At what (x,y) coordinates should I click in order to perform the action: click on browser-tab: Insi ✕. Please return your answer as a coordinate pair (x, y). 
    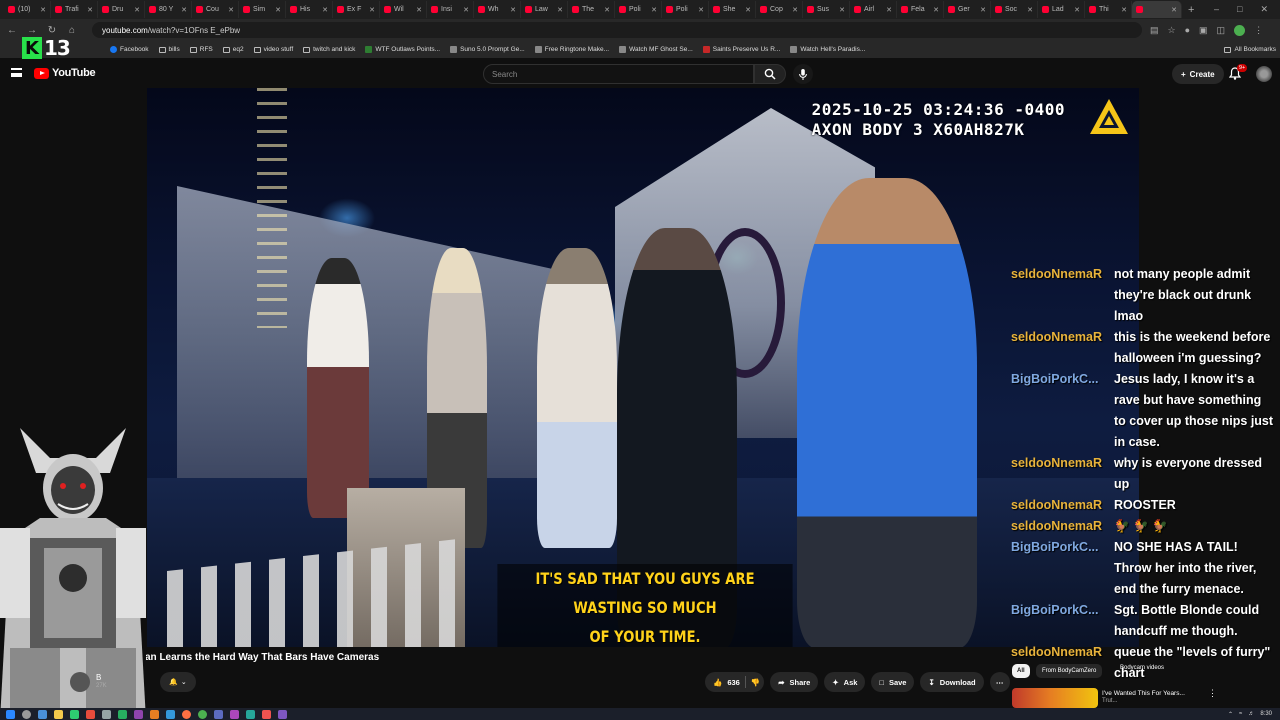
    Looking at the image, I should click on (450, 9).